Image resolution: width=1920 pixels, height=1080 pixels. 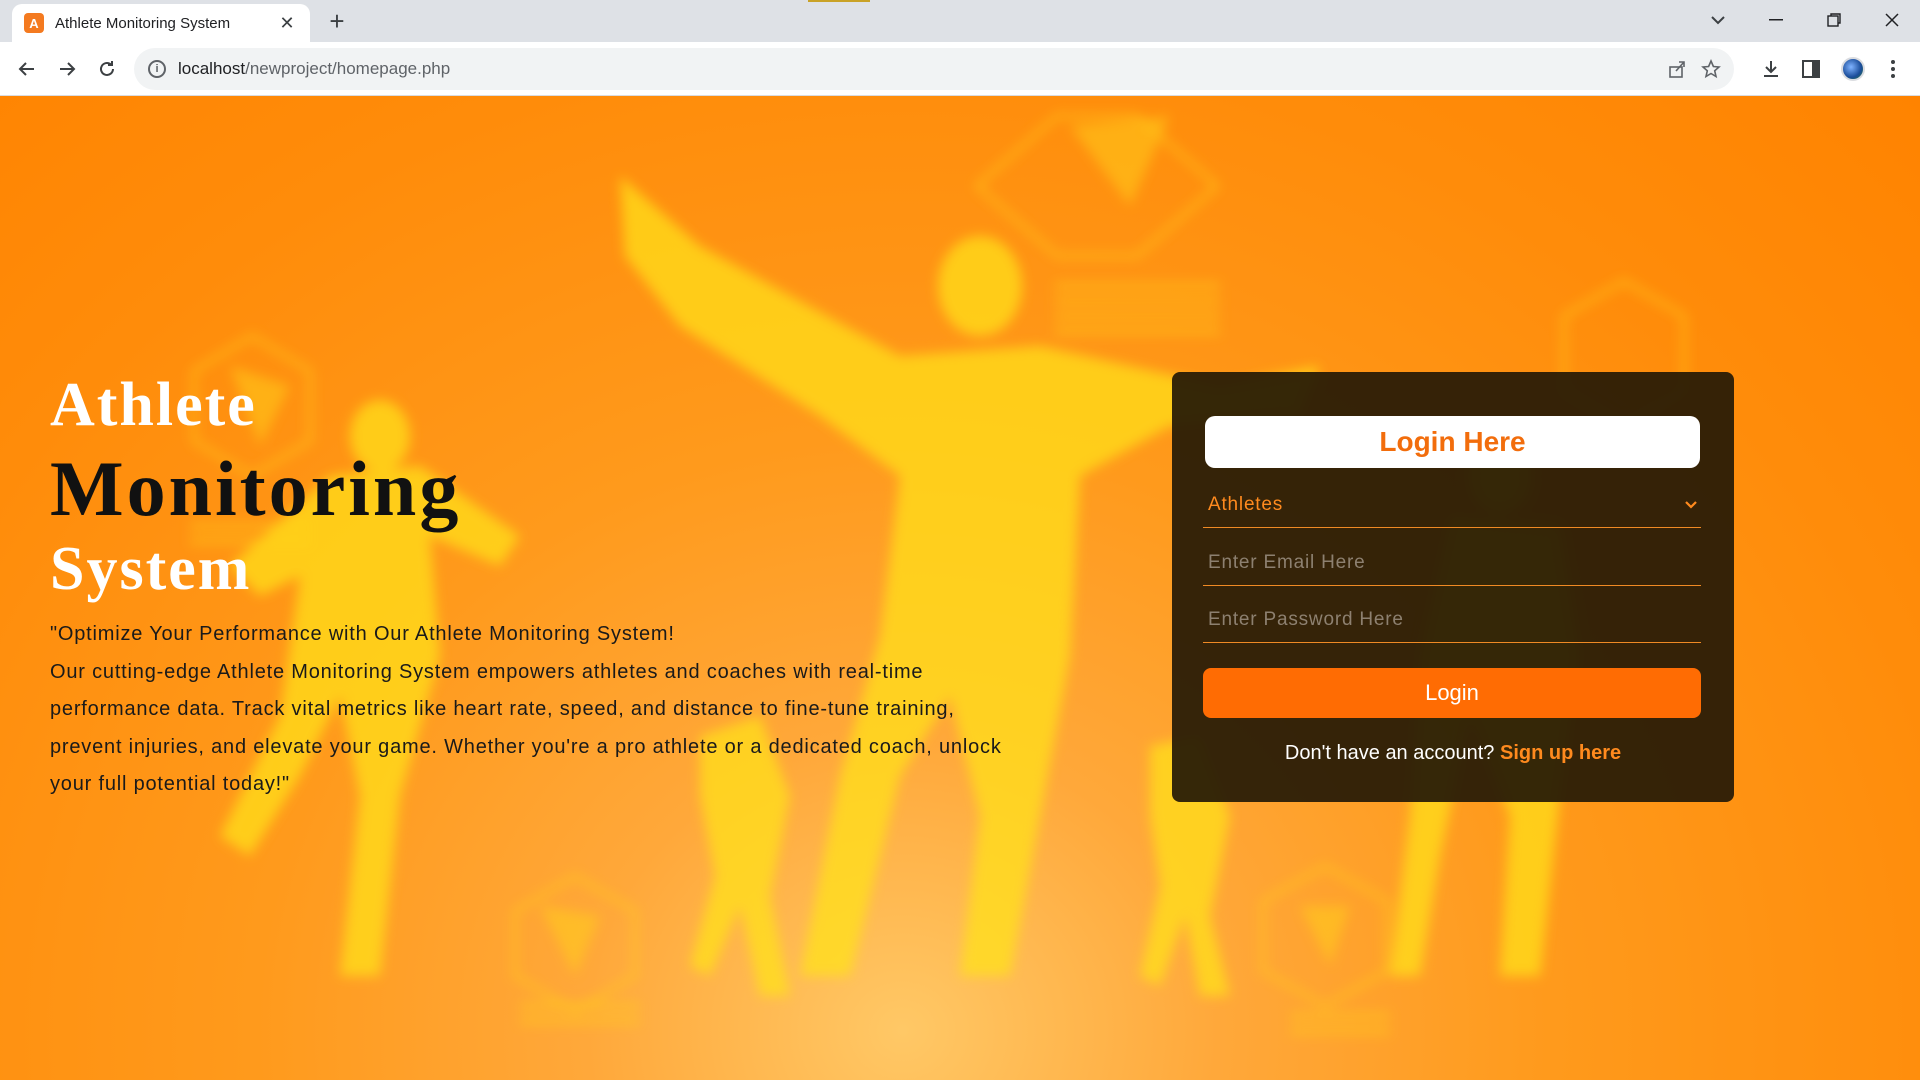 What do you see at coordinates (1246, 504) in the screenshot?
I see `role-select-value: Athletes` at bounding box center [1246, 504].